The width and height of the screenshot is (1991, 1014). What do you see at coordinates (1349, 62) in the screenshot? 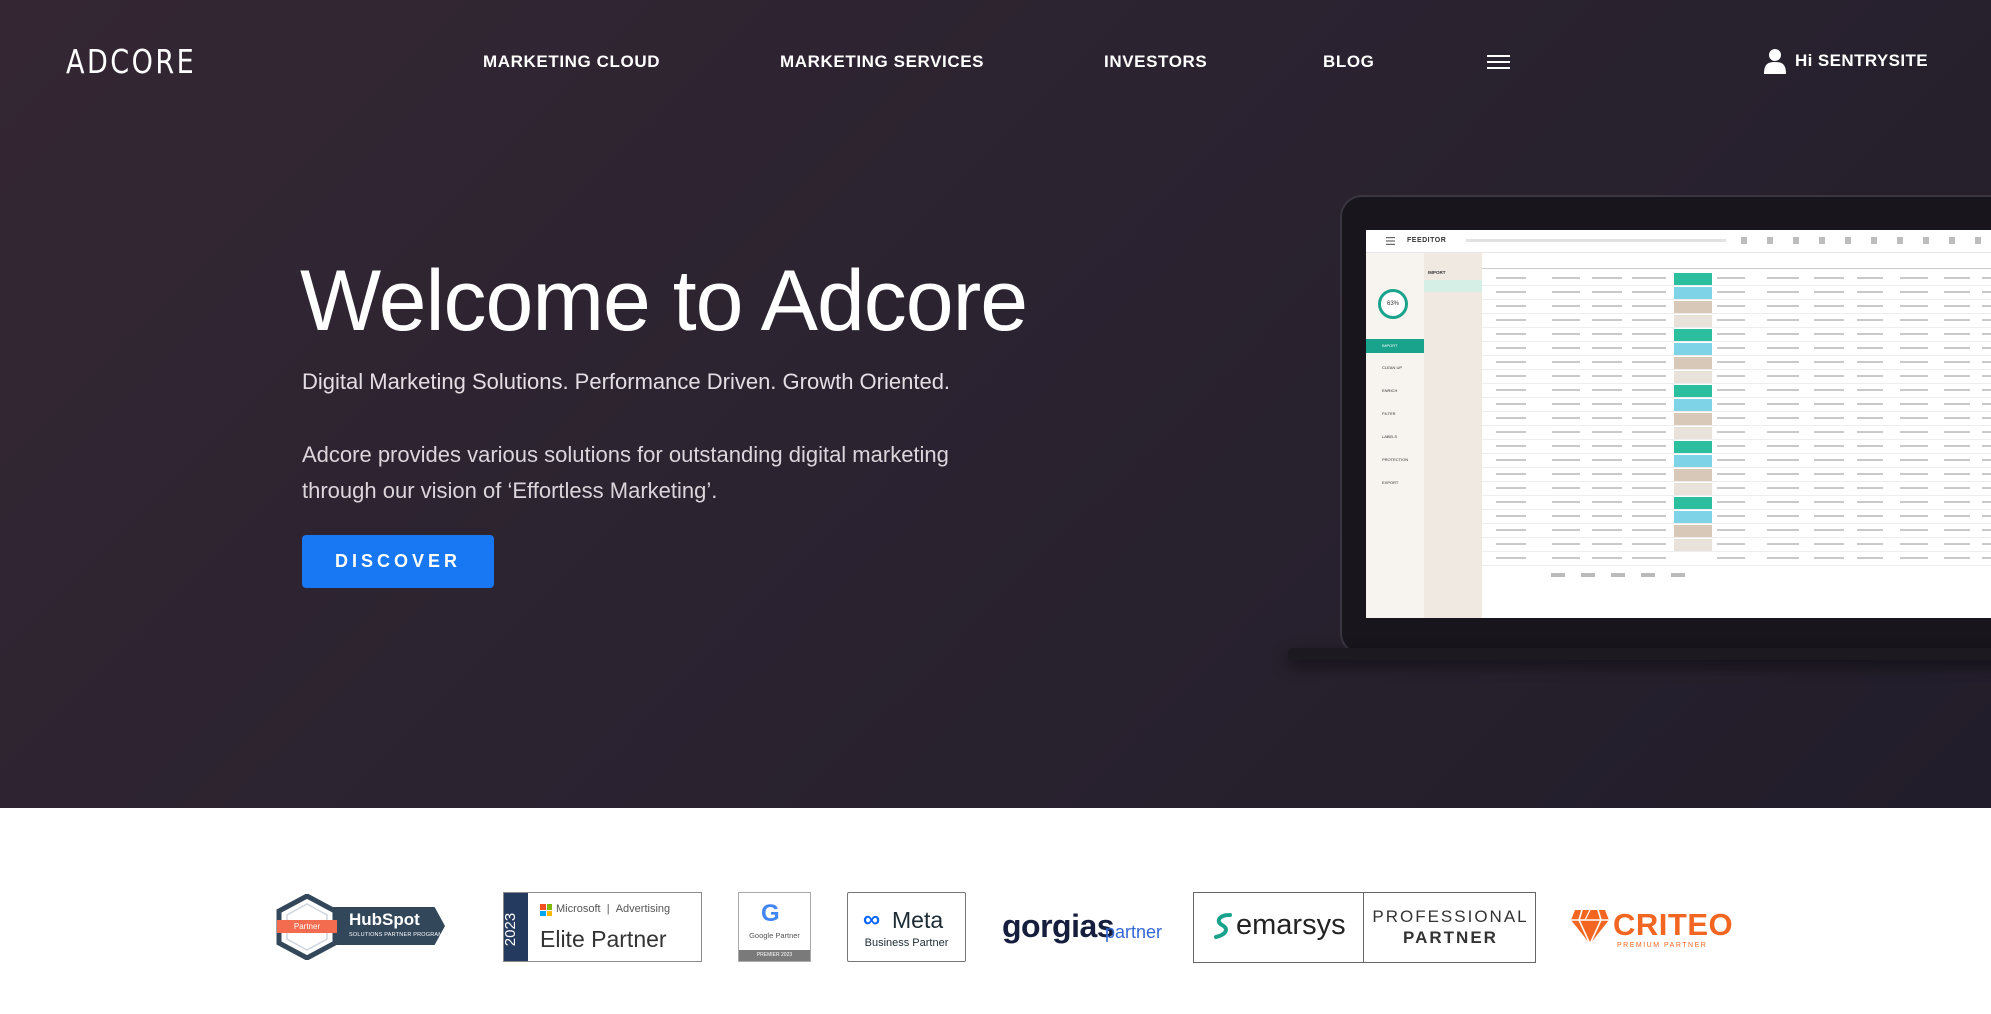
I see `nav-blog: BLOG` at bounding box center [1349, 62].